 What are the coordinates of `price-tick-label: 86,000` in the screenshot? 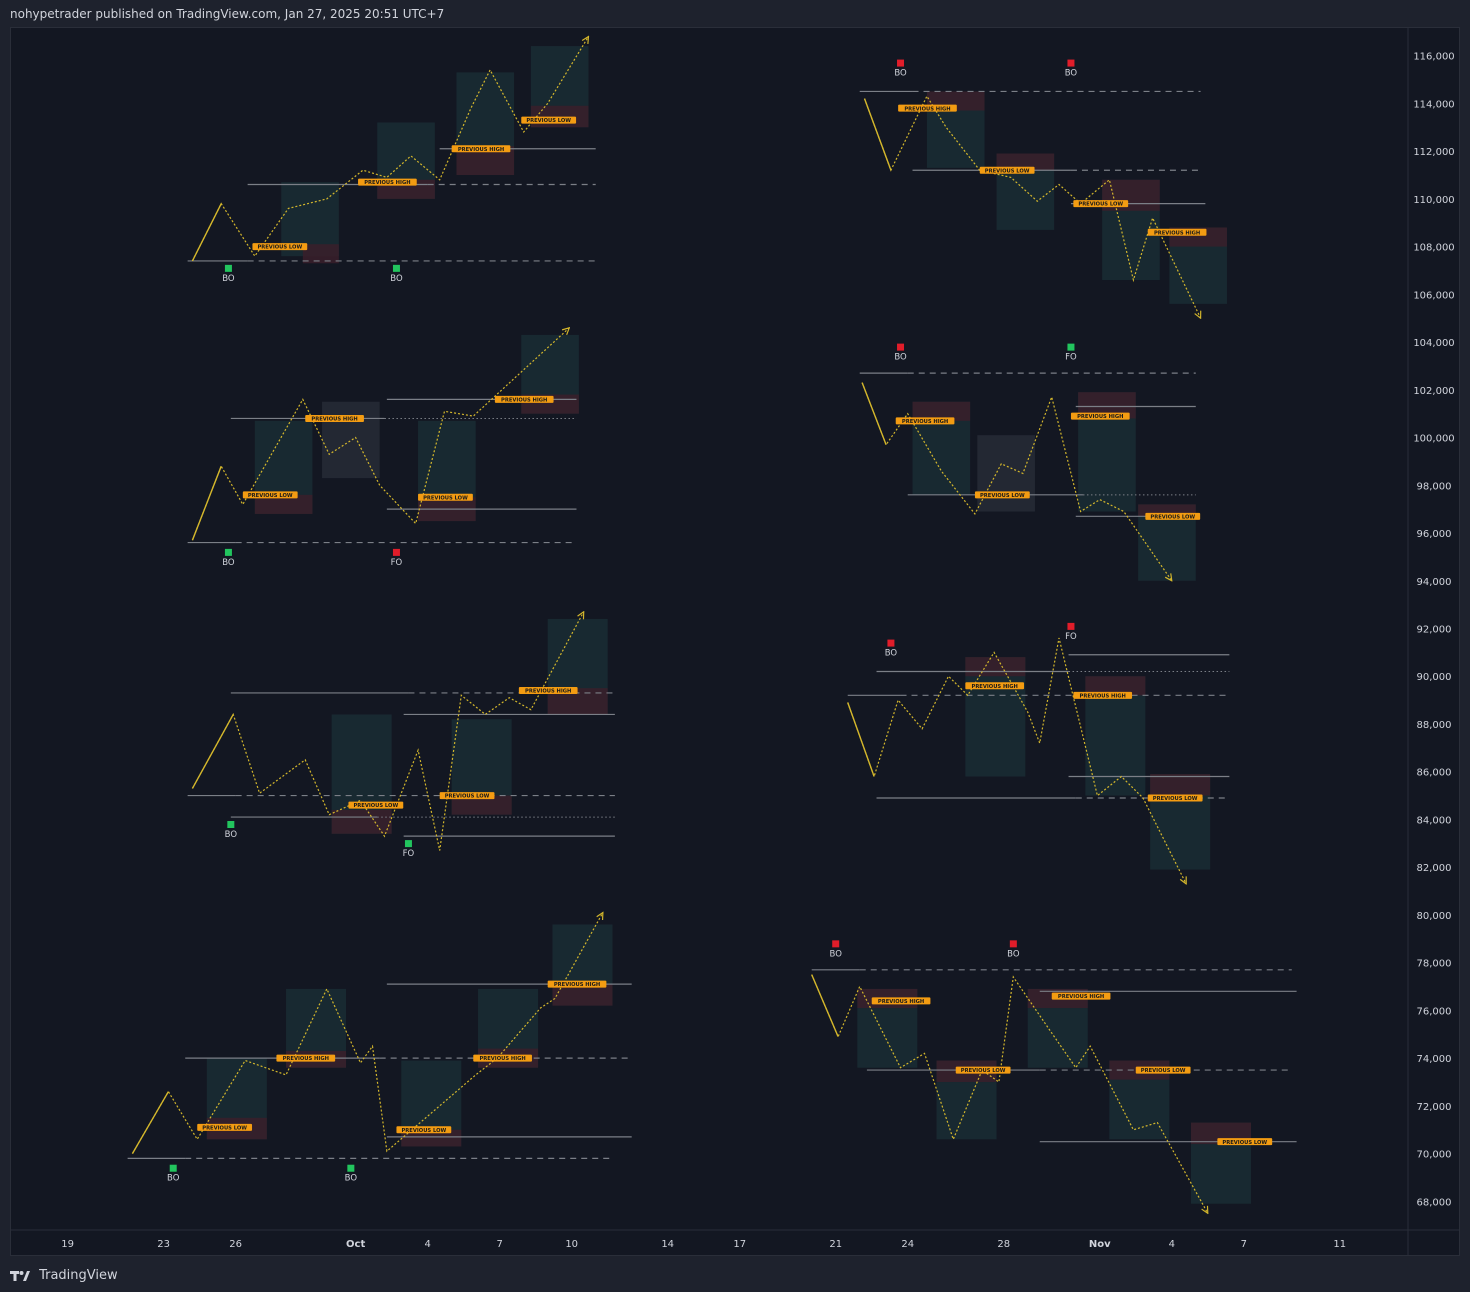 It's located at (1434, 773).